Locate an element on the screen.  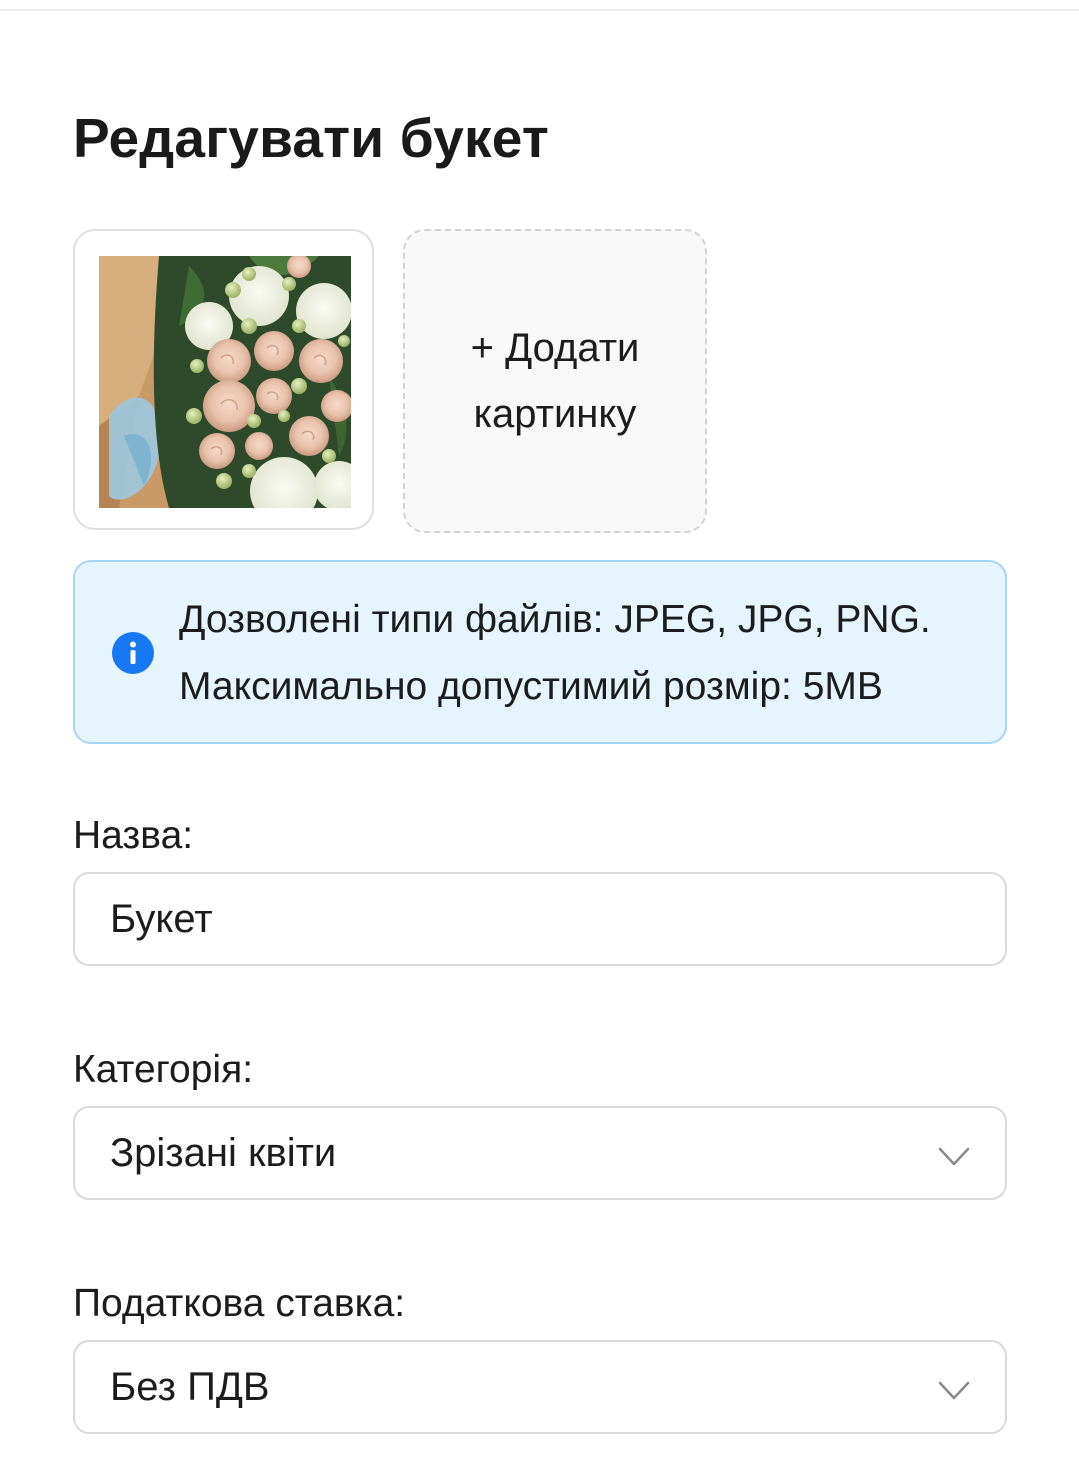
bouquet-photo-graphic is located at coordinates (225, 382).